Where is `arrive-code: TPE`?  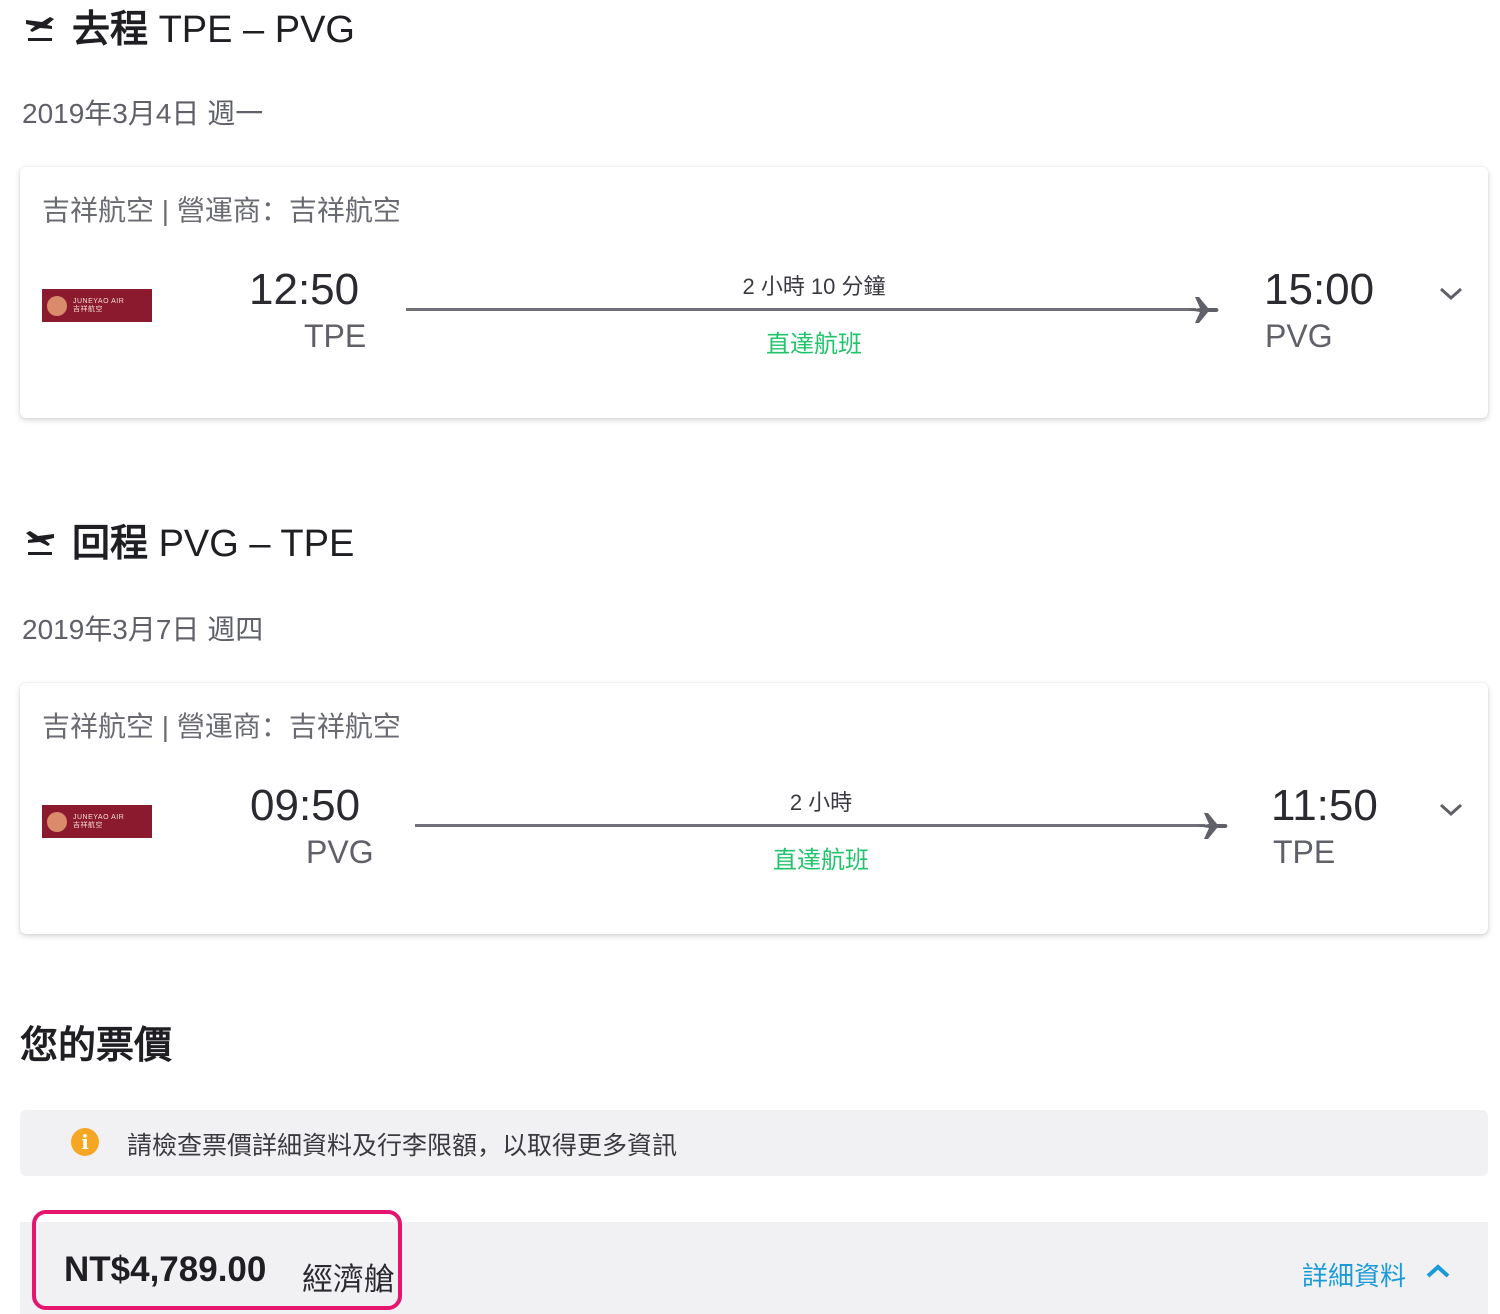 arrive-code: TPE is located at coordinates (1304, 852).